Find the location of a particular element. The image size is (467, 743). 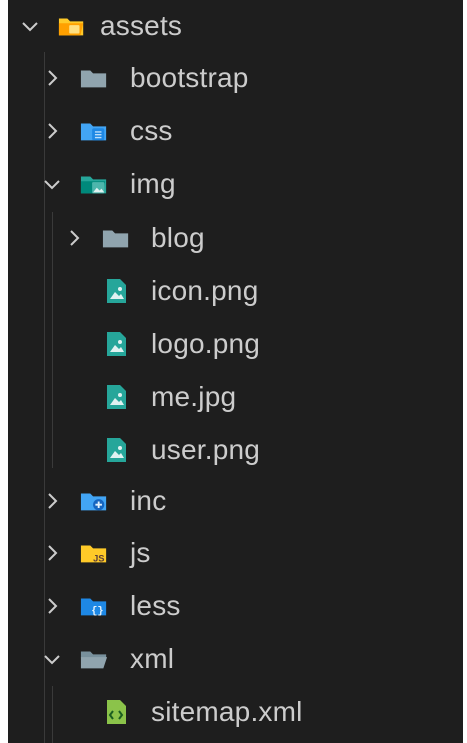

tree-item-blog: blog is located at coordinates (235, 238).